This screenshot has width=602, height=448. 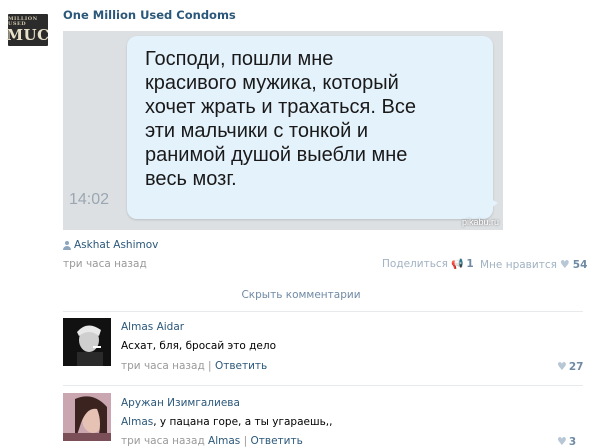 What do you see at coordinates (301, 295) in the screenshot?
I see `hide-comments-link: Скрыть комментарии` at bounding box center [301, 295].